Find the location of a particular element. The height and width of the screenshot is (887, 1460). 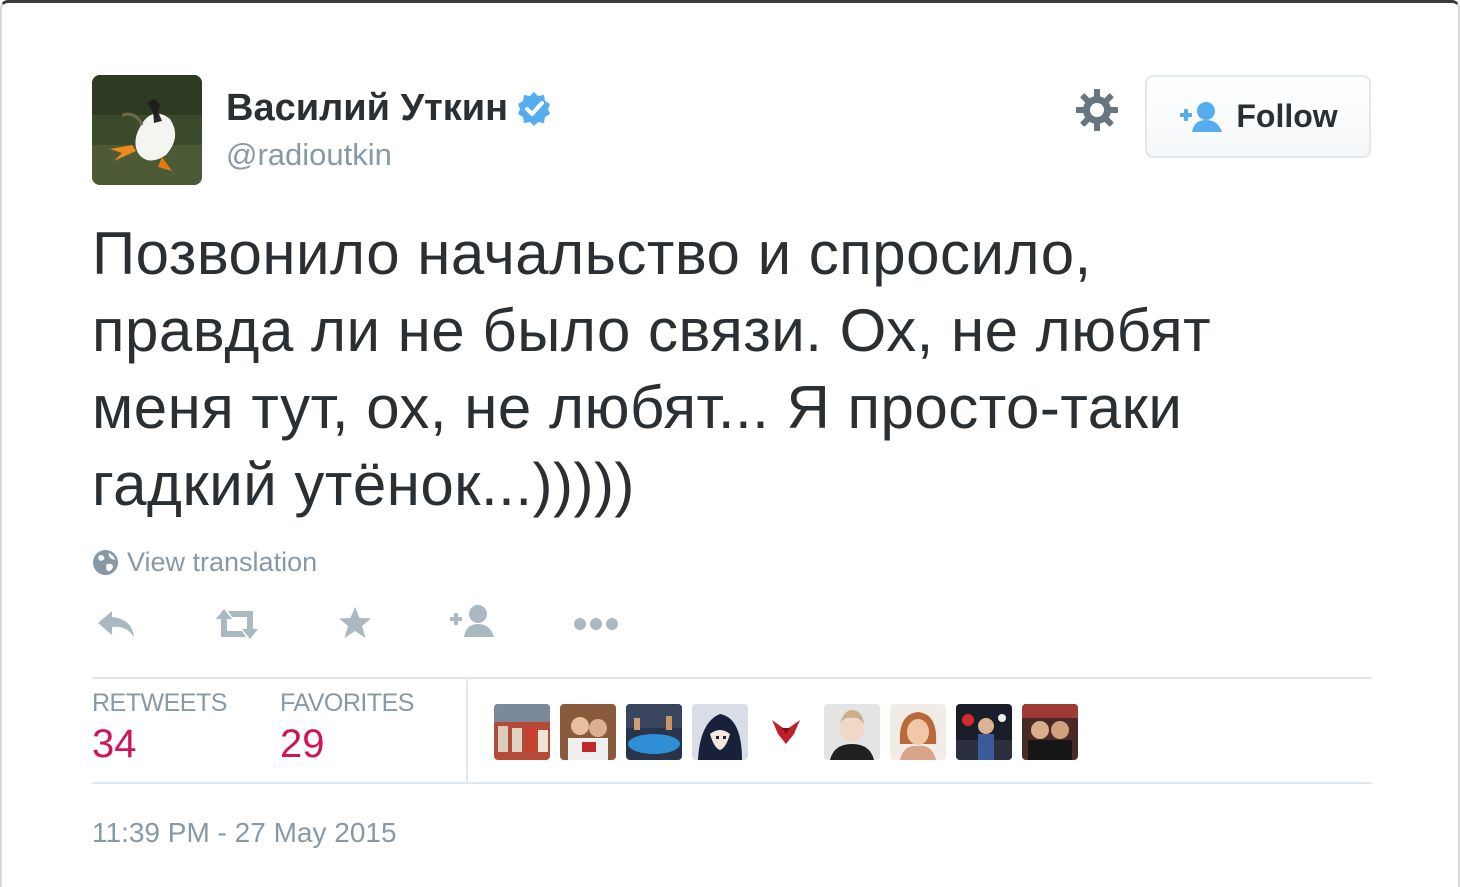

favorites-count: 29 is located at coordinates (302, 744).